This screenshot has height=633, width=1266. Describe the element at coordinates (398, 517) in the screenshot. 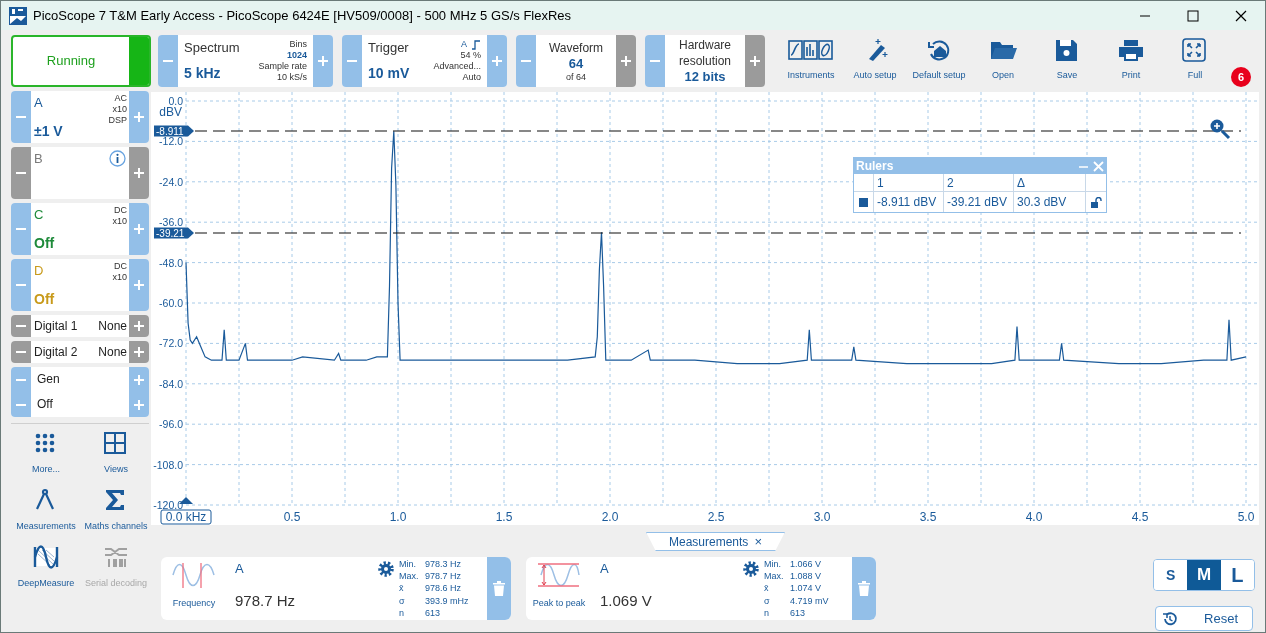

I see `axis-tick-label: 1.0` at that location.